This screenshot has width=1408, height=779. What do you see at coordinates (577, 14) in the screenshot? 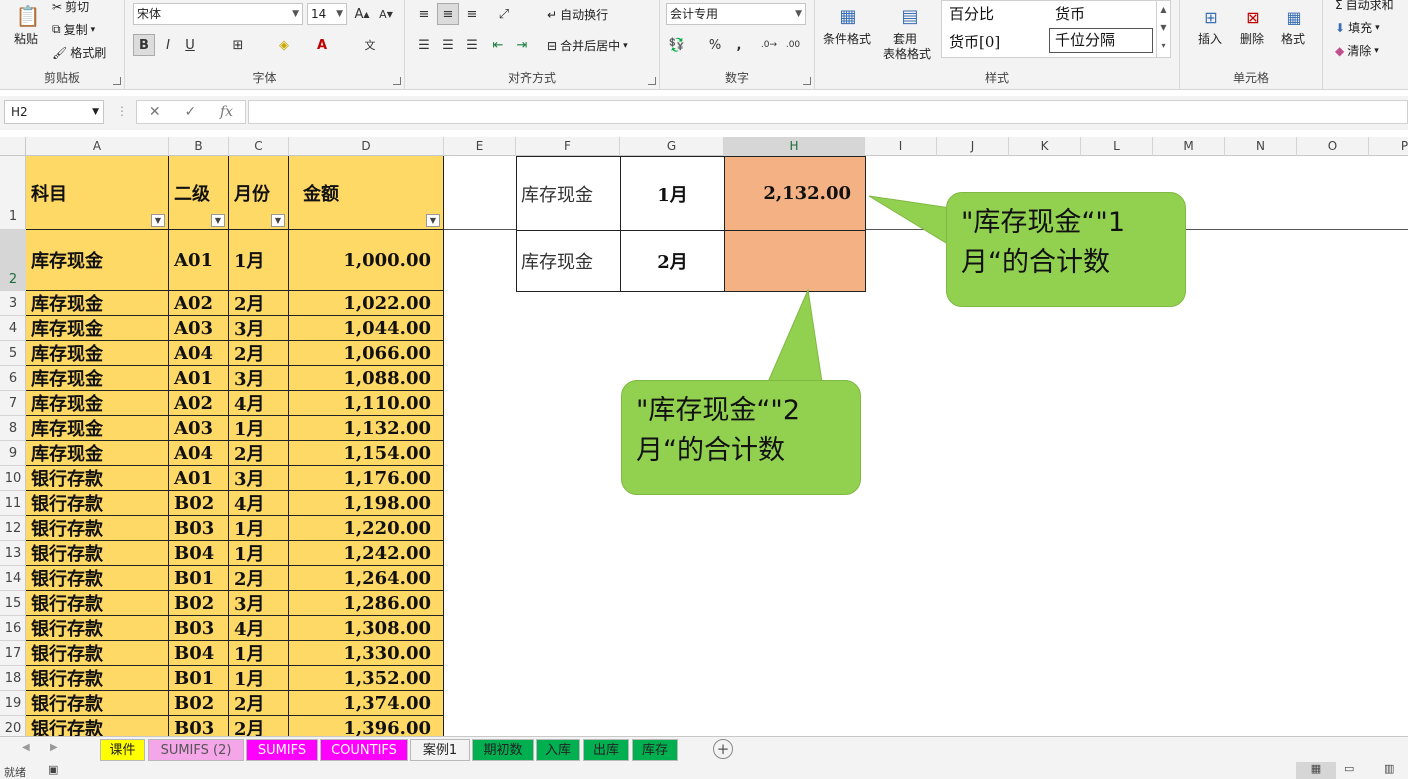
I see `wrap-text-button: ↵ 自动换行` at bounding box center [577, 14].